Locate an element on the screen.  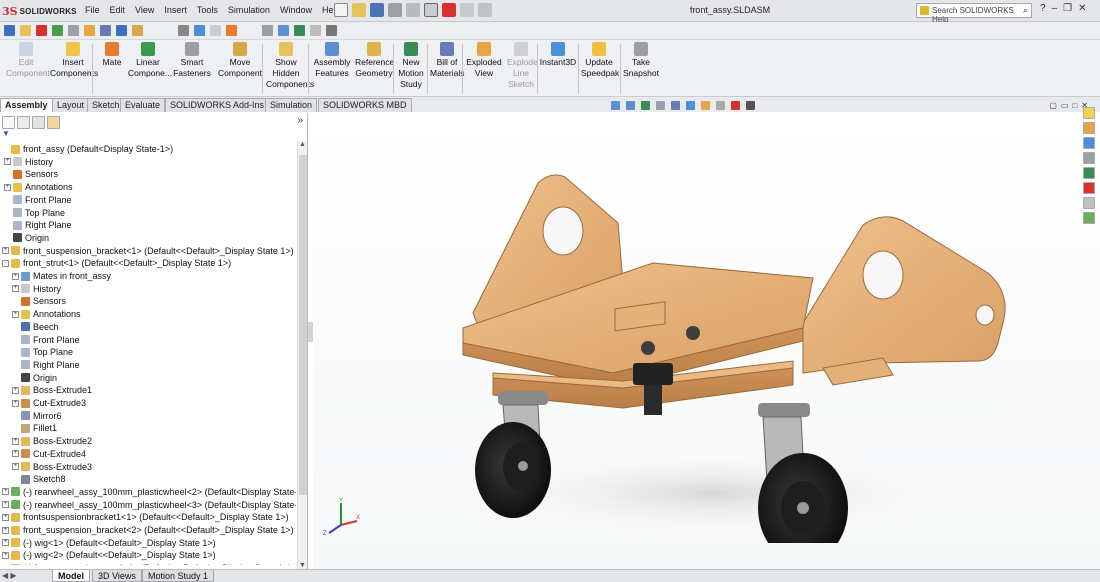
menu-edit: Edit is located at coordinates (118, 10).